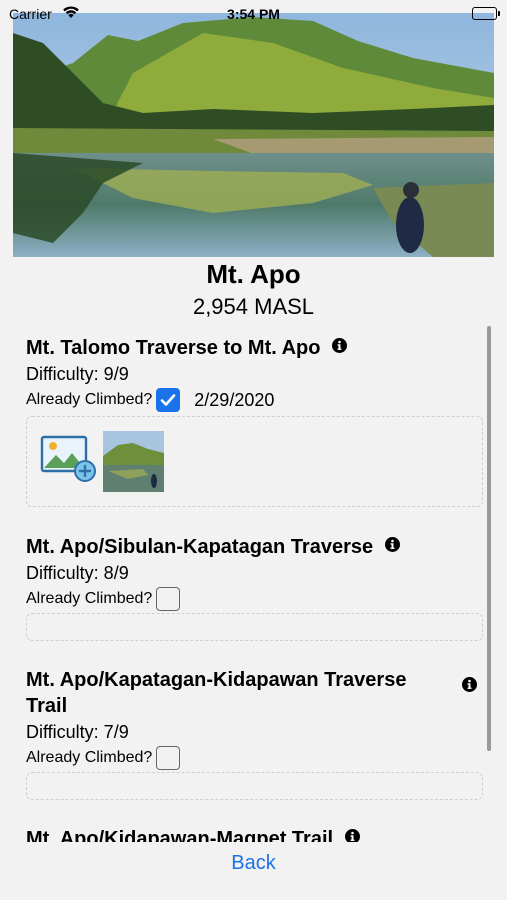 The image size is (507, 900). Describe the element at coordinates (47, 706) in the screenshot. I see `trail-title-line-2: Trail` at that location.